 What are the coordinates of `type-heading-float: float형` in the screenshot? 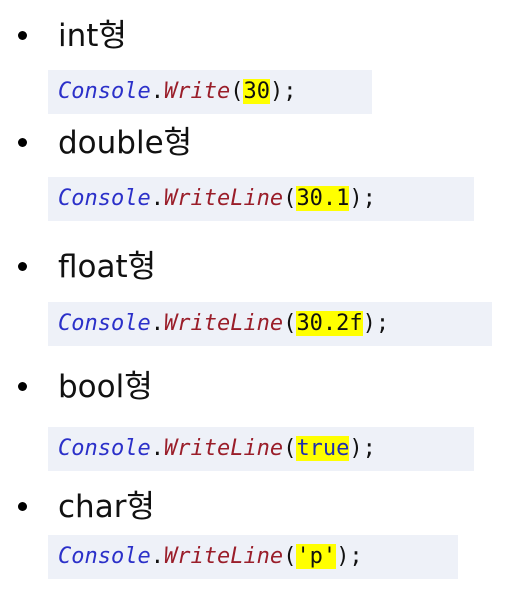 It's located at (107, 267).